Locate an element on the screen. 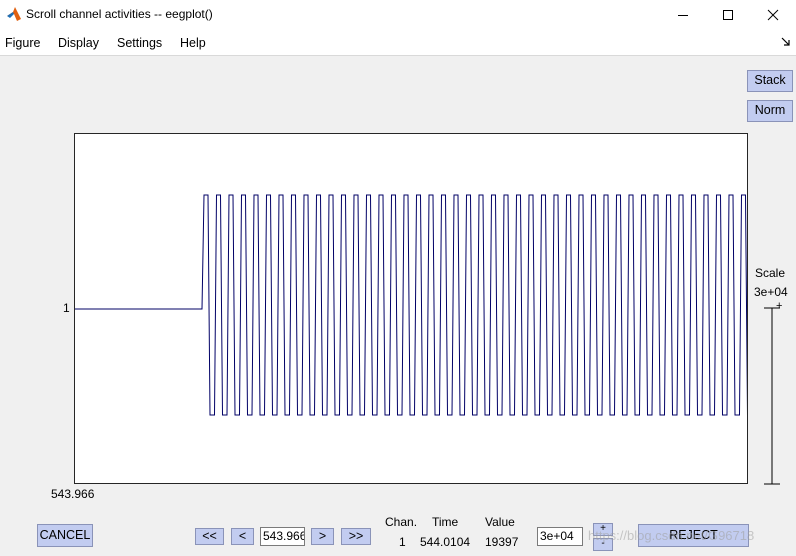 The image size is (796, 556). minimize-icon is located at coordinates (683, 15).